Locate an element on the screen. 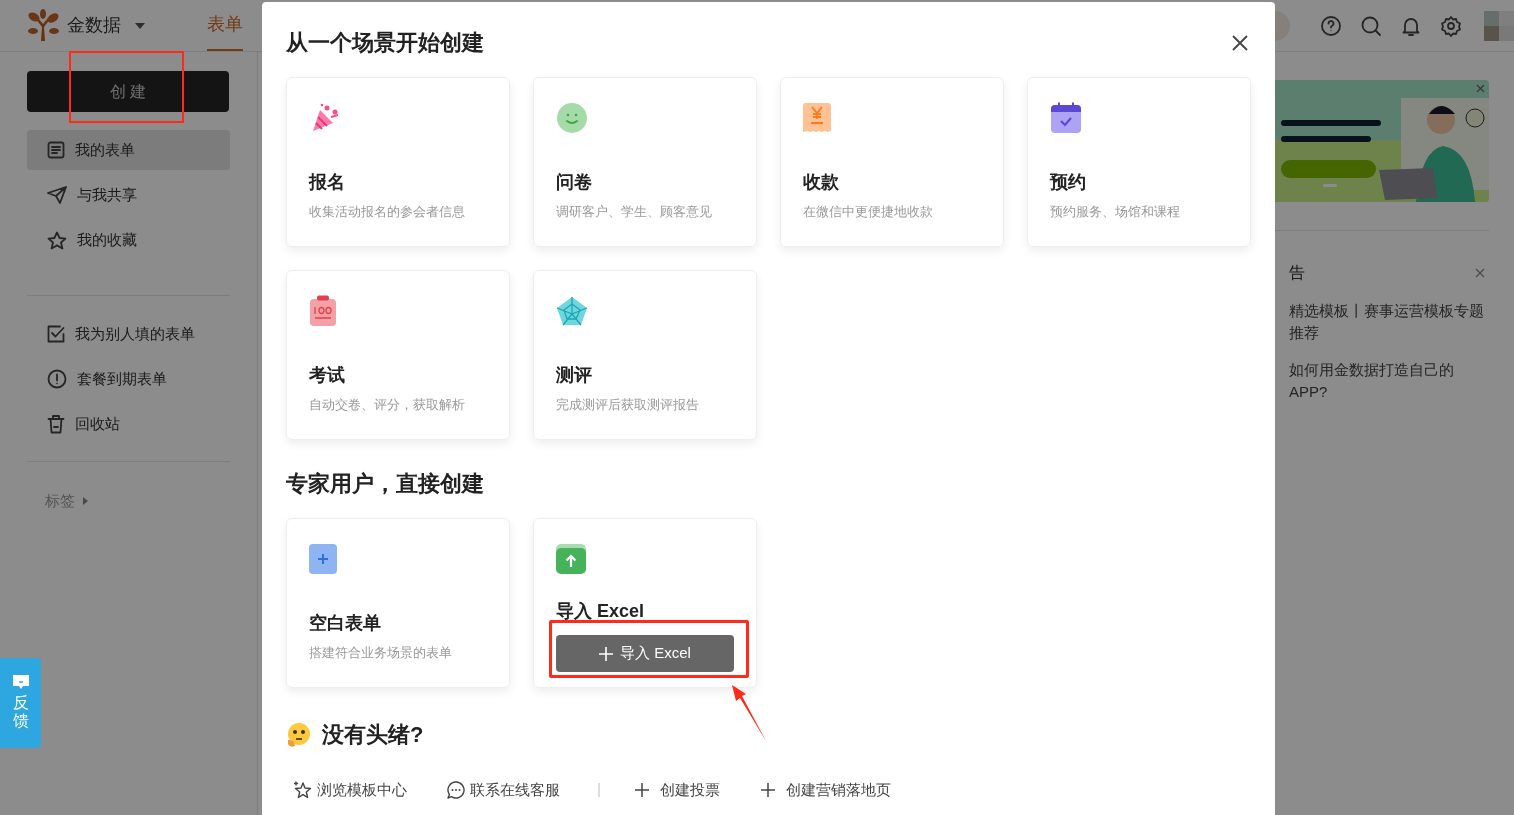  create-button: 创 建 is located at coordinates (128, 91).